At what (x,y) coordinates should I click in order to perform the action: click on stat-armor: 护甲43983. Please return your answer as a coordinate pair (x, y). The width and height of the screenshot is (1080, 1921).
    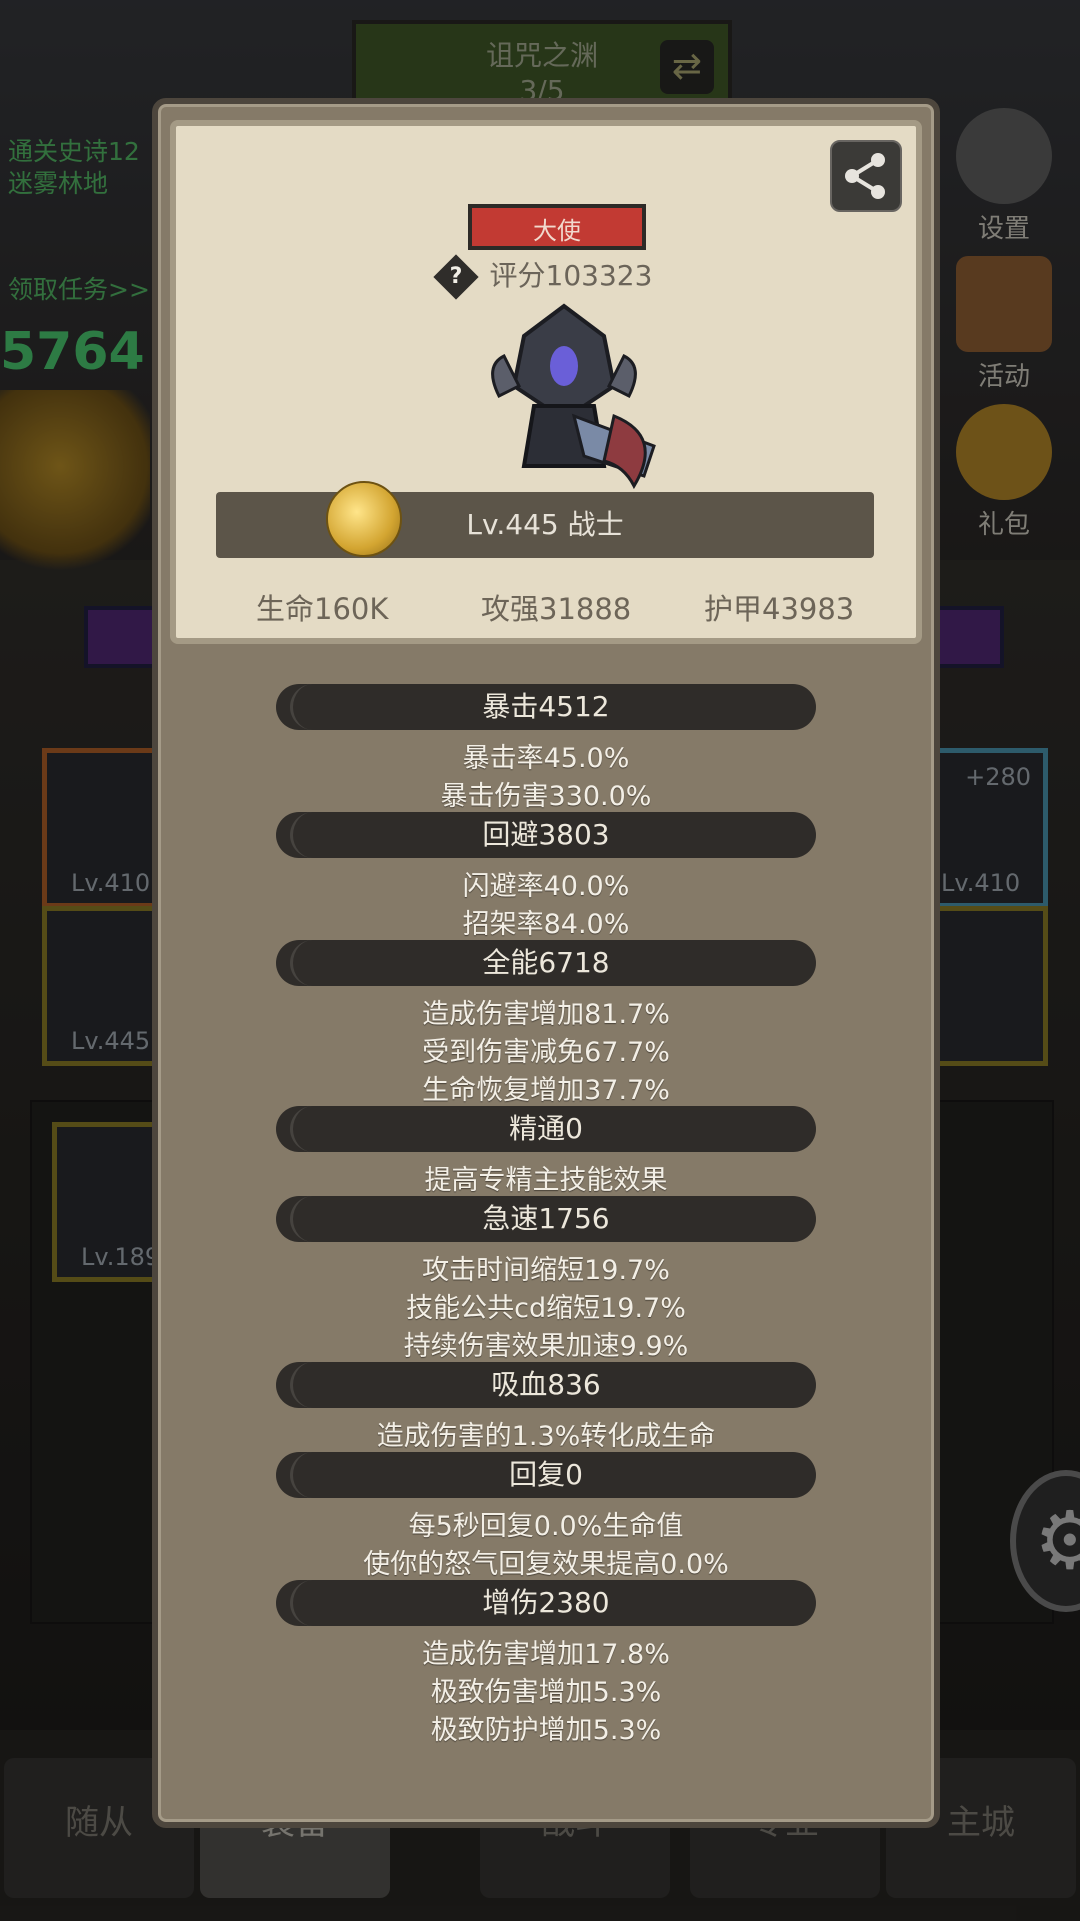
    Looking at the image, I should click on (779, 609).